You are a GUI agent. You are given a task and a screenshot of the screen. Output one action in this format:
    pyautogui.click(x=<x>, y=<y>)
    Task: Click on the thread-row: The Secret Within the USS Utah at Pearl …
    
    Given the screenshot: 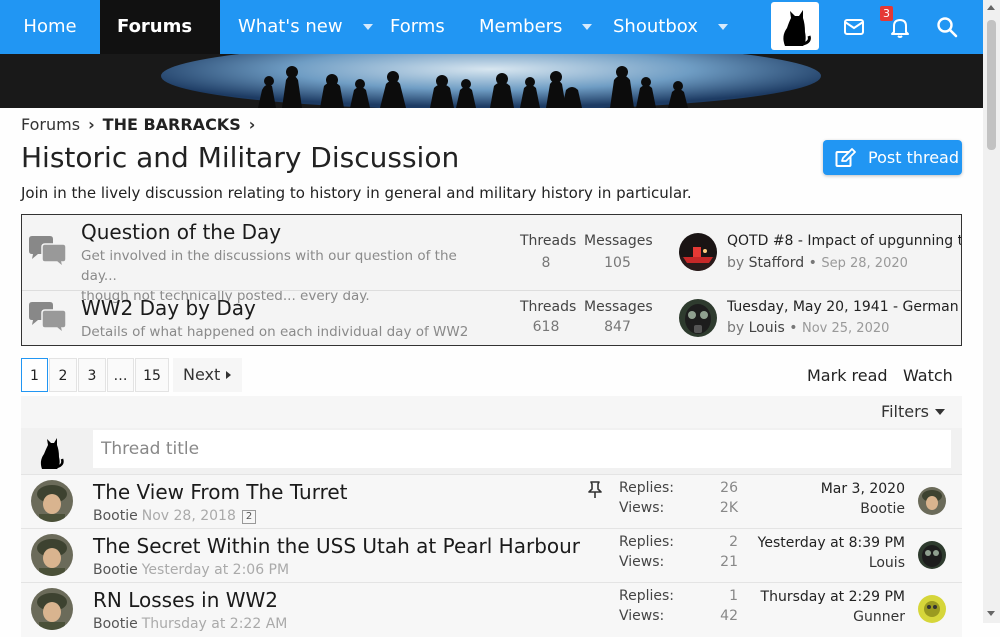 What is the action you would take?
    pyautogui.click(x=491, y=555)
    